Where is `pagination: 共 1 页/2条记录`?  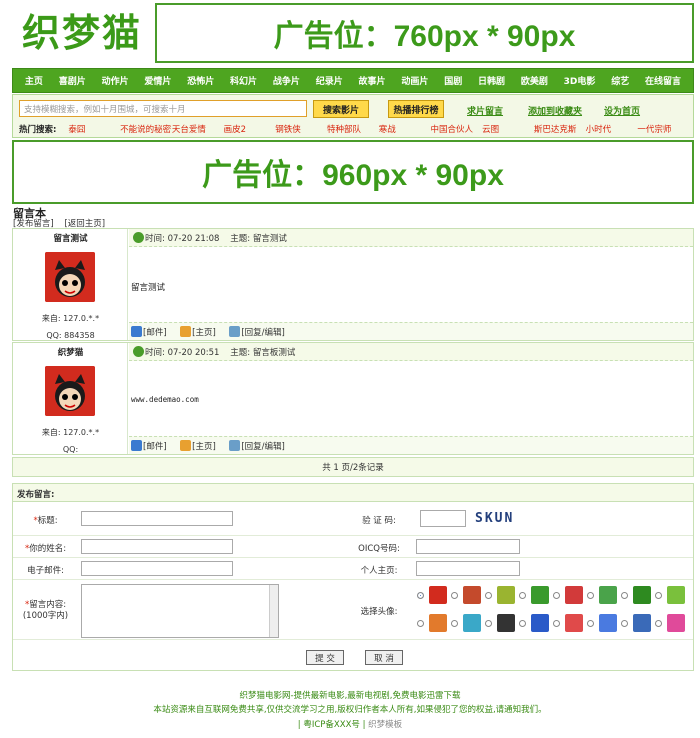 pagination: 共 1 页/2条记录 is located at coordinates (353, 467).